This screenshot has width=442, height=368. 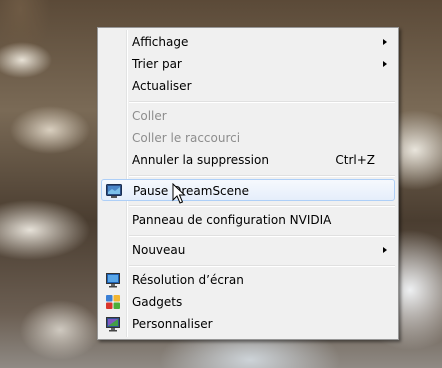 I want to click on menu-item-label: Résolution d’écran, so click(x=188, y=280).